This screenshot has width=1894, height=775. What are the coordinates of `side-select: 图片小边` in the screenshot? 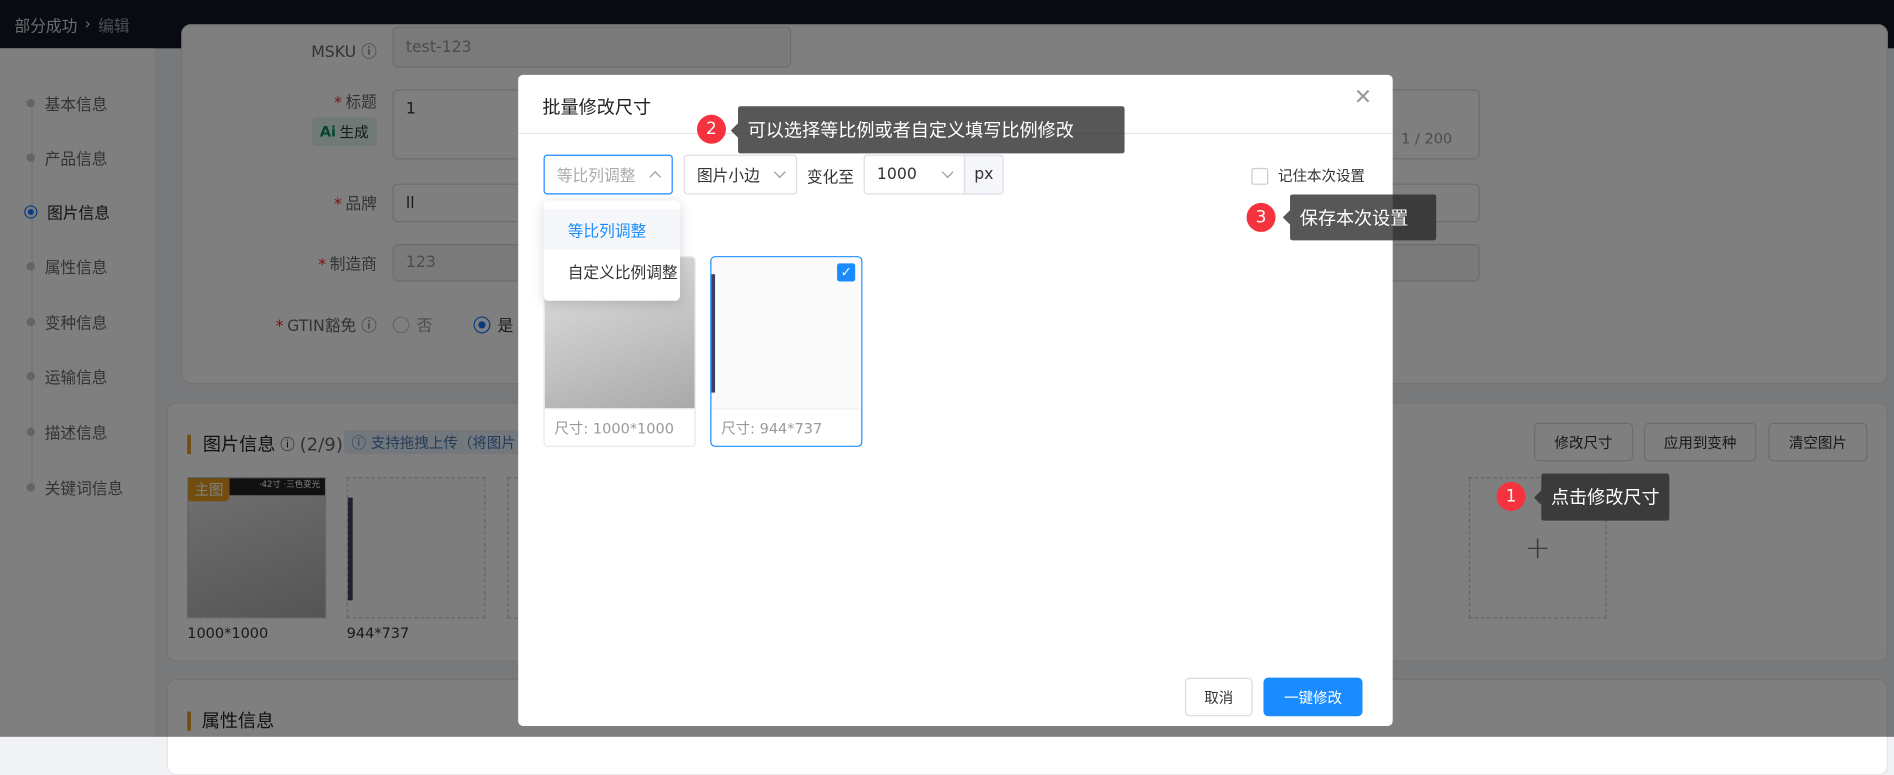 It's located at (740, 174).